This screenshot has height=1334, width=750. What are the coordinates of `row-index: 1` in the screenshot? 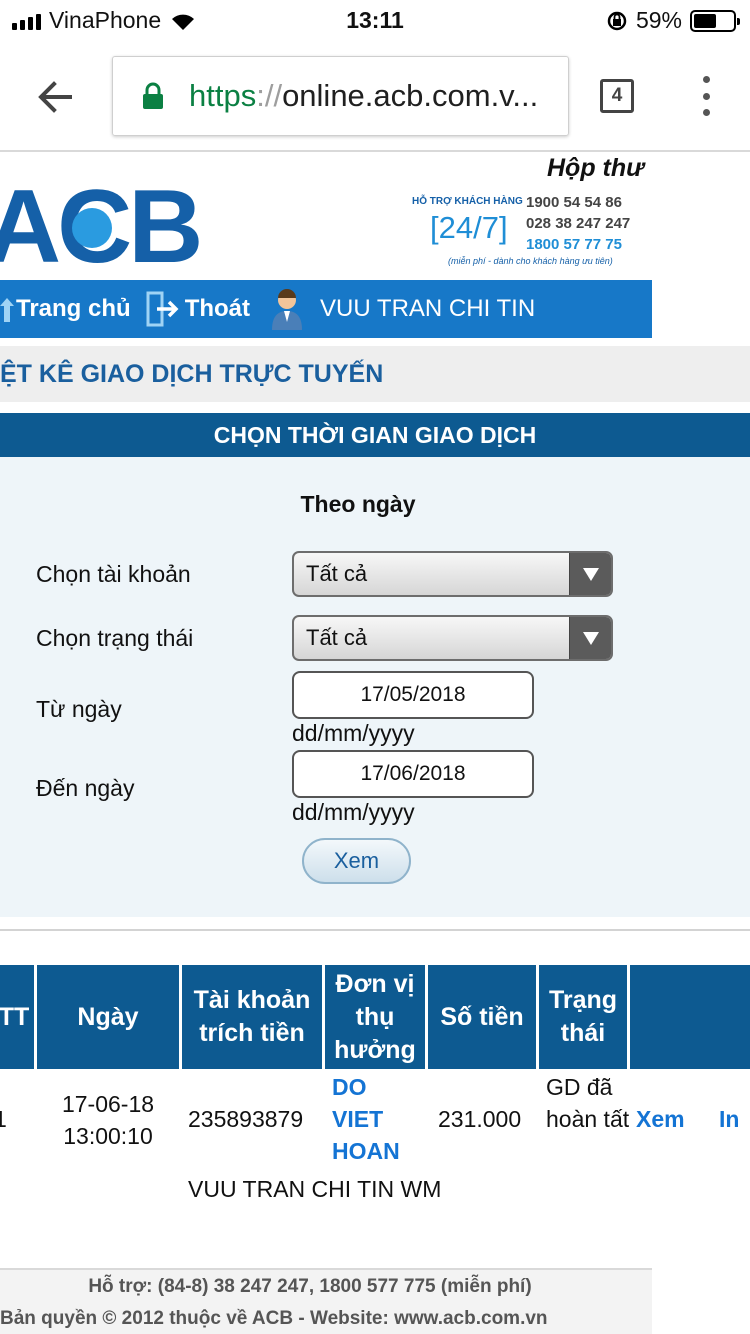 It's located at (3, 1119).